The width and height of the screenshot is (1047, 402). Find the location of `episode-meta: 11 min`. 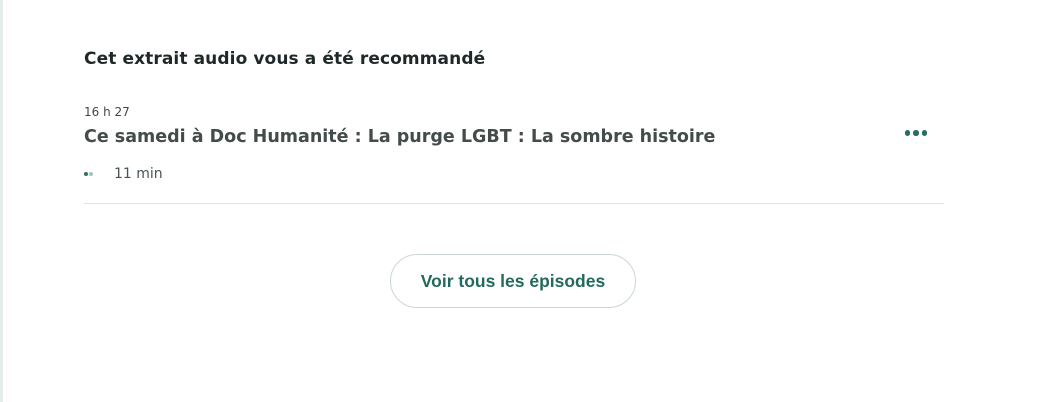

episode-meta: 11 min is located at coordinates (123, 174).